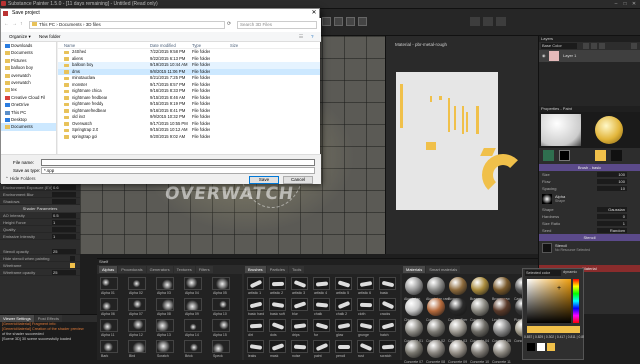  Describe the element at coordinates (479, 289) in the screenshot. I see `material-tile: Brass` at that location.